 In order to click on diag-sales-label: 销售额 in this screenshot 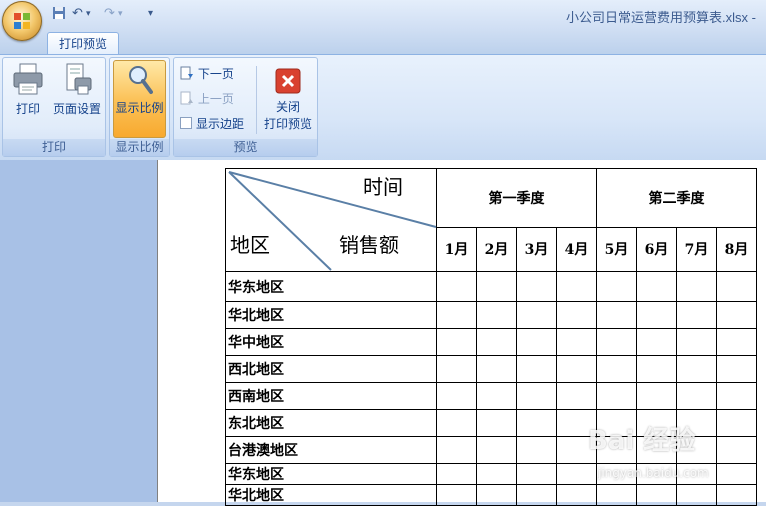, I will do `click(369, 245)`.